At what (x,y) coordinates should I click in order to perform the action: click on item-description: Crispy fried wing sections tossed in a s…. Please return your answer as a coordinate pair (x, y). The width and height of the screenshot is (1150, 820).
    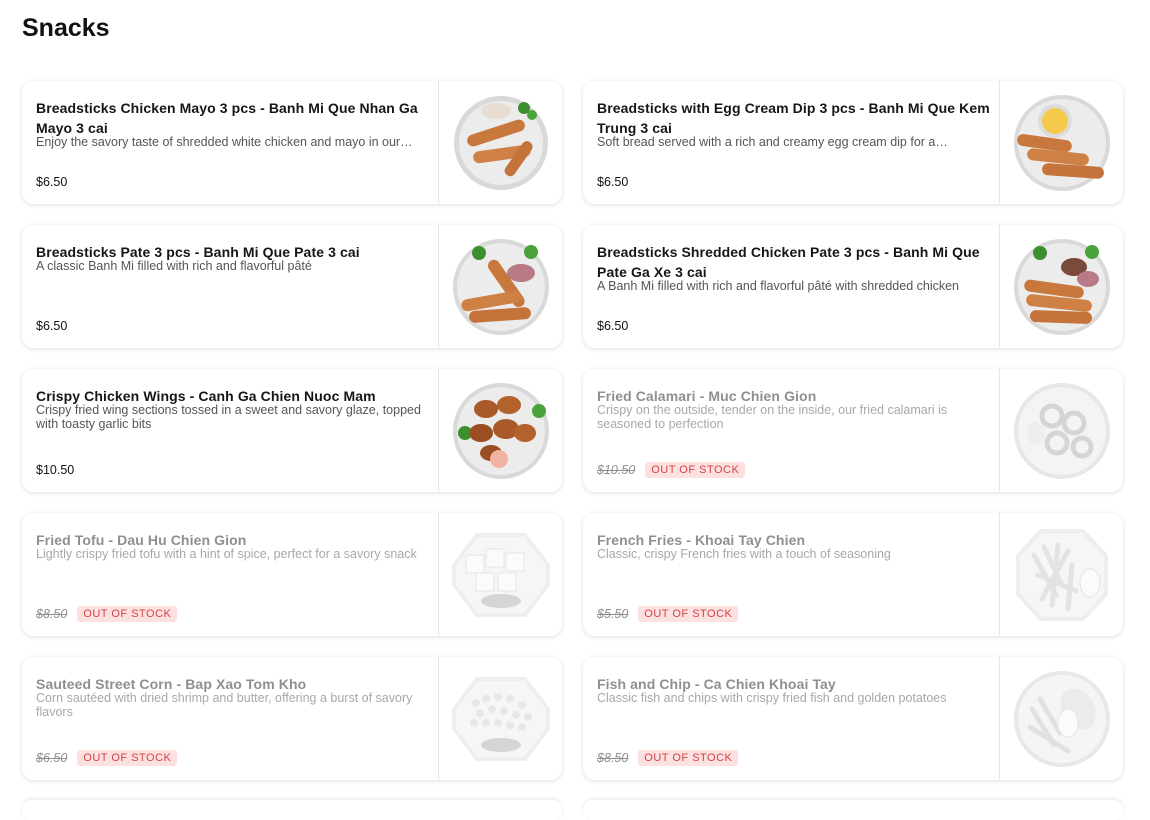
    Looking at the image, I should click on (228, 417).